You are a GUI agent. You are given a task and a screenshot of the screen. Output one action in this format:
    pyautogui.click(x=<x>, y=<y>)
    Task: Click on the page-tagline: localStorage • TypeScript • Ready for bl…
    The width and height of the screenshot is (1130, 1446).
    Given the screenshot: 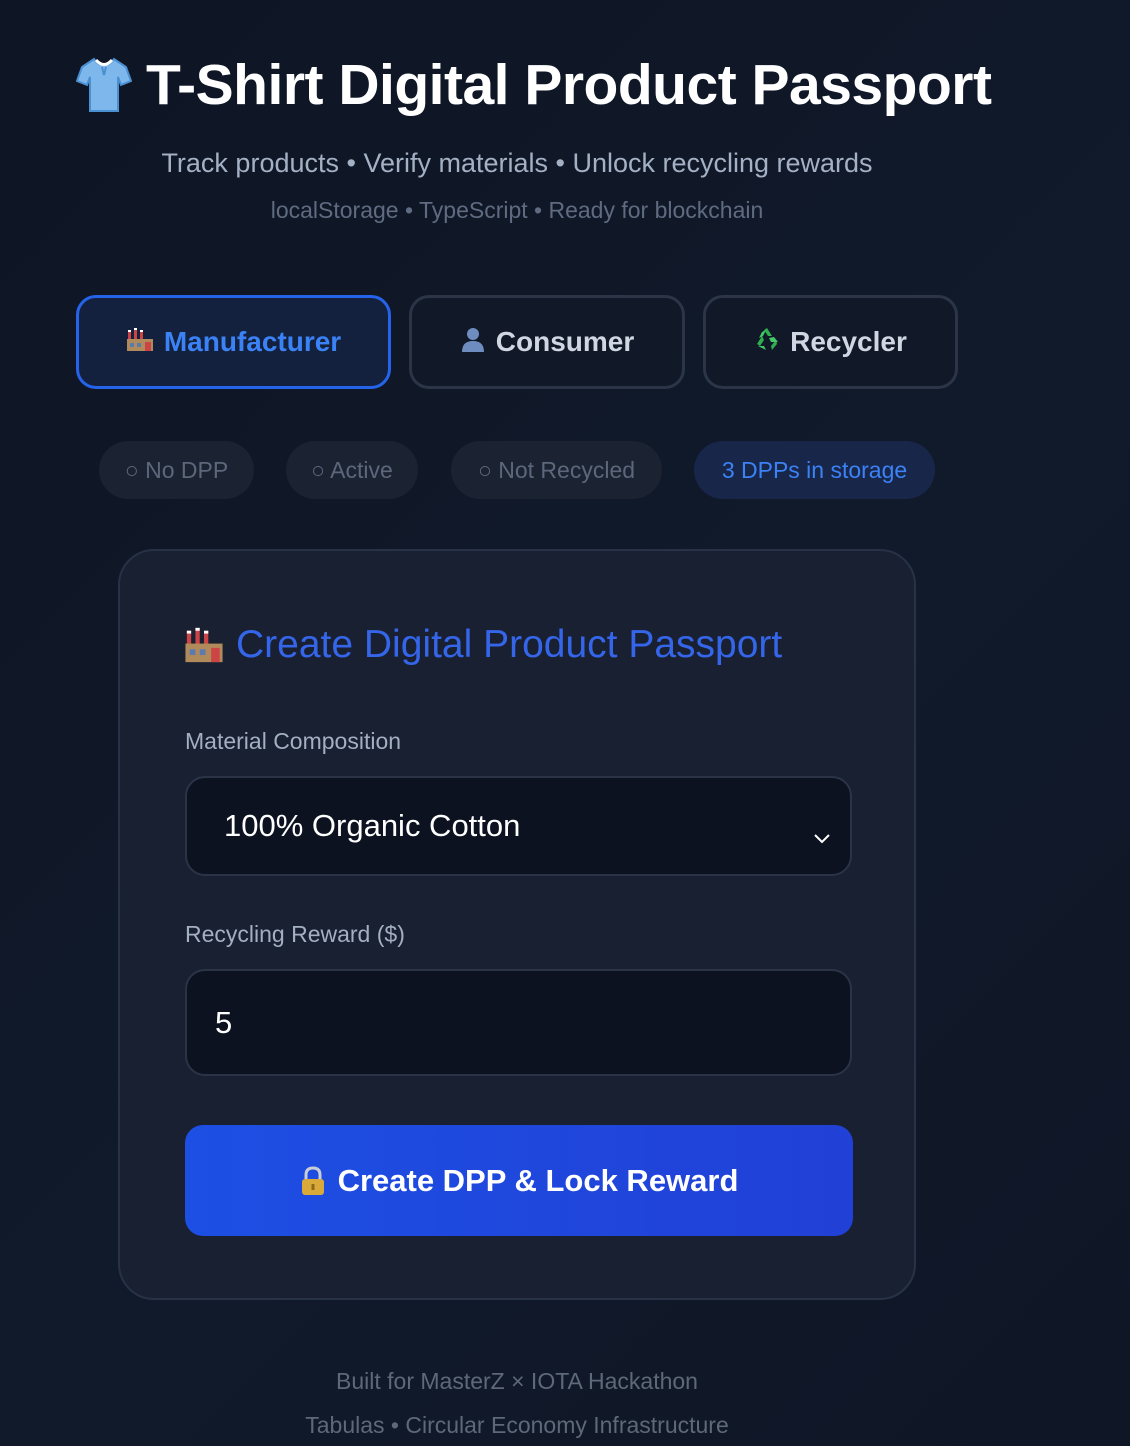 What is the action you would take?
    pyautogui.click(x=517, y=210)
    